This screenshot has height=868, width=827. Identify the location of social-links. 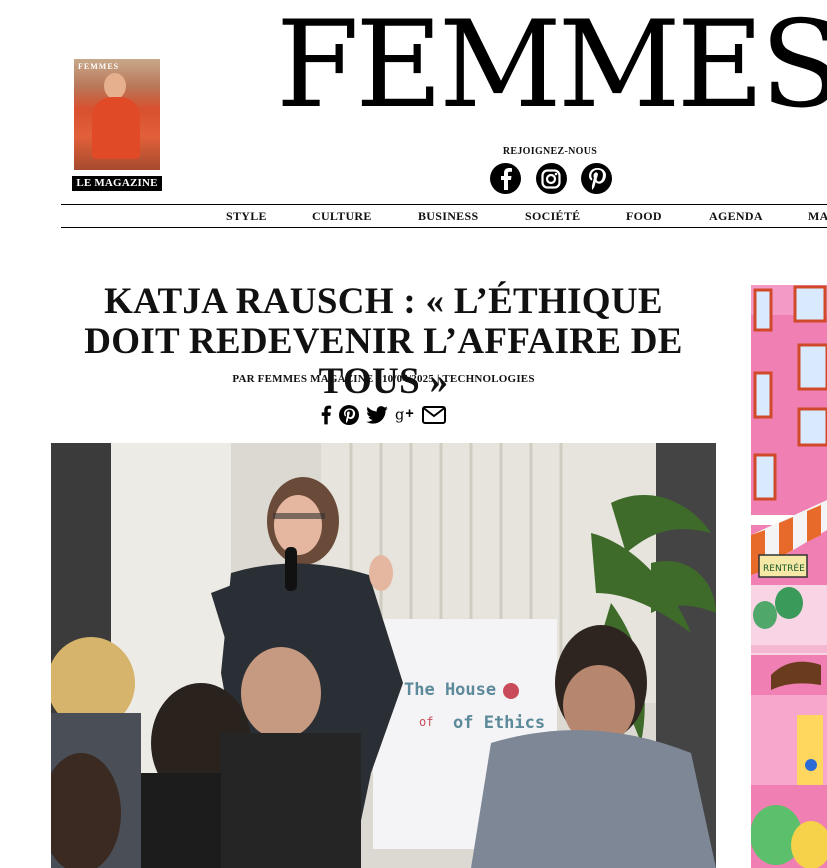
(551, 179).